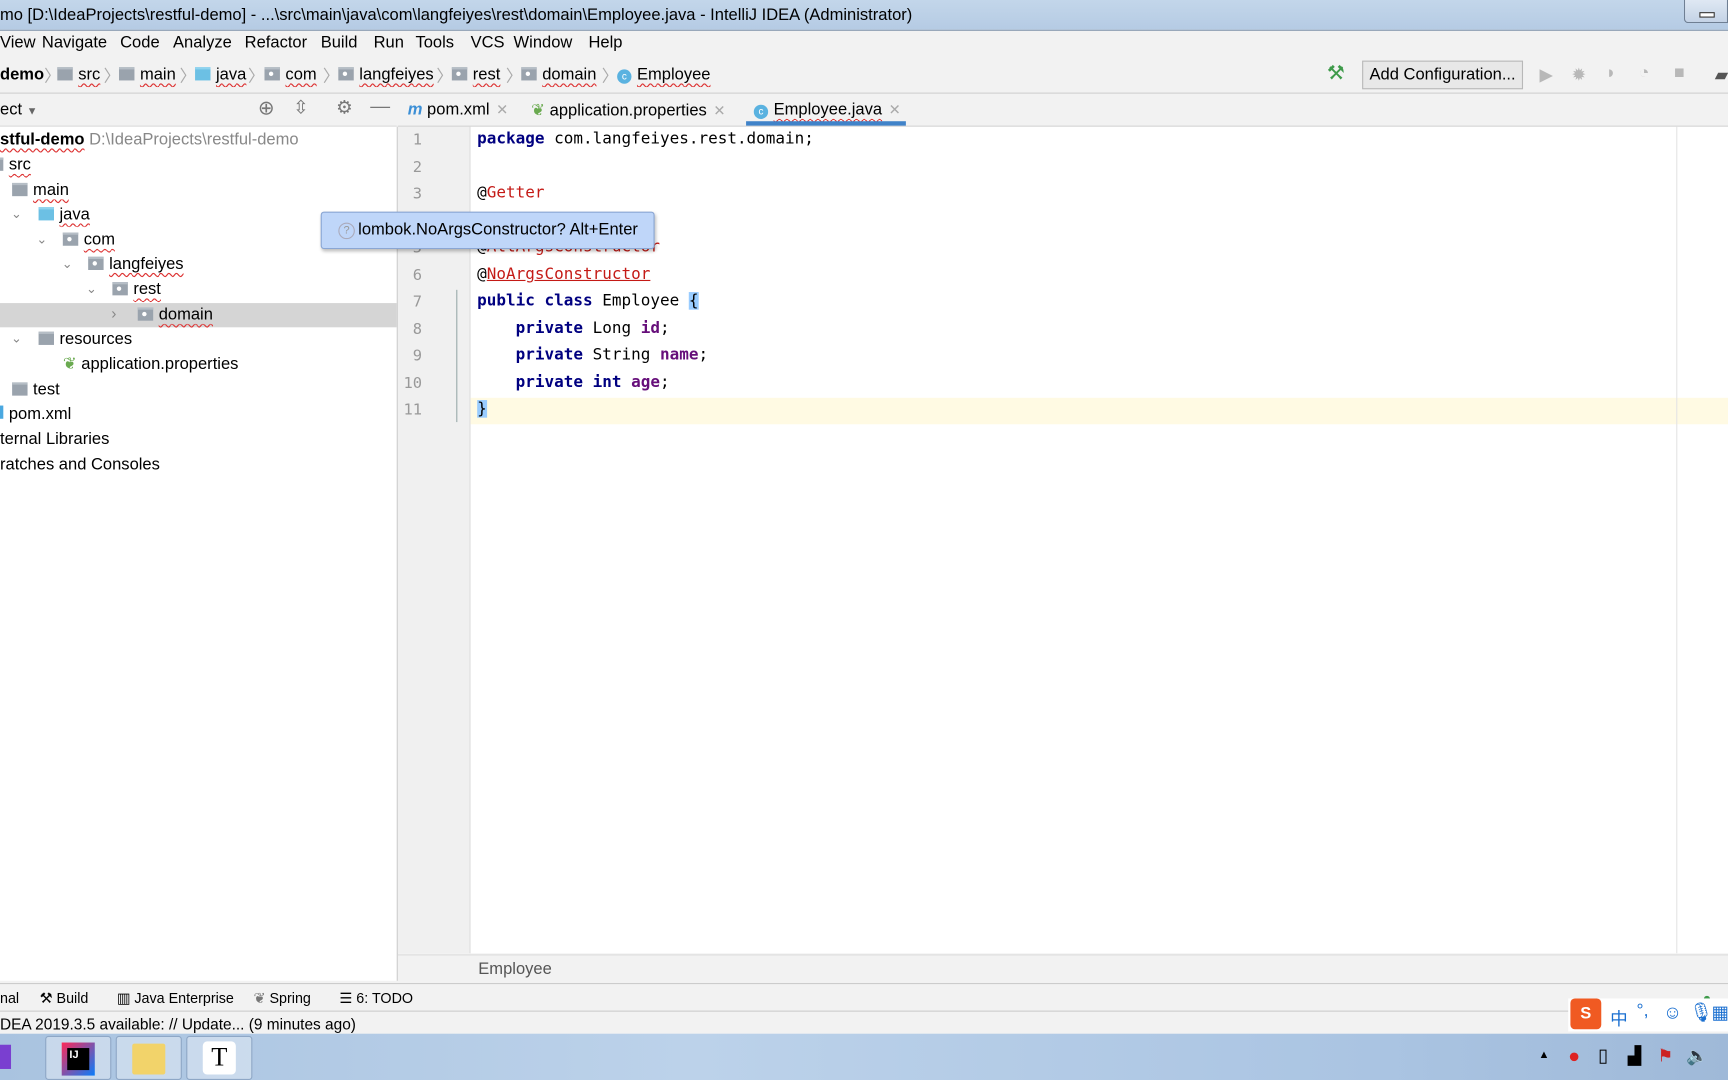 This screenshot has width=1728, height=1080. What do you see at coordinates (1547, 75) in the screenshot?
I see `run-icon: ▶` at bounding box center [1547, 75].